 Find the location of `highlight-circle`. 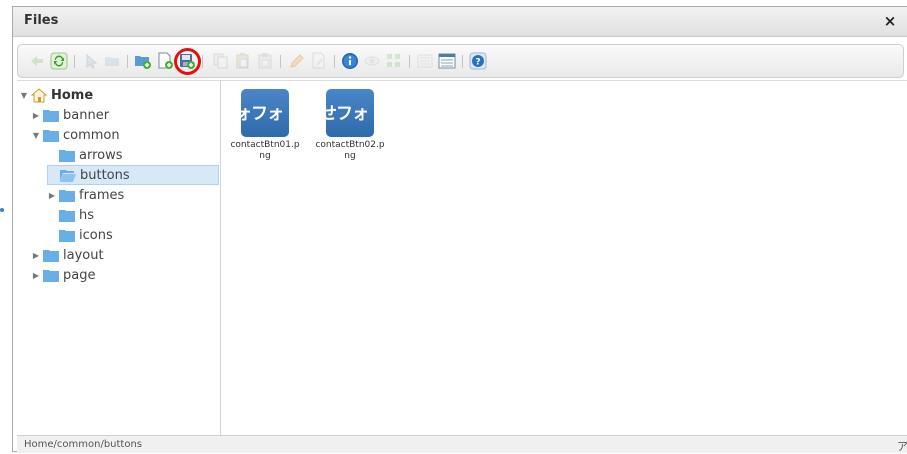

highlight-circle is located at coordinates (187, 61).